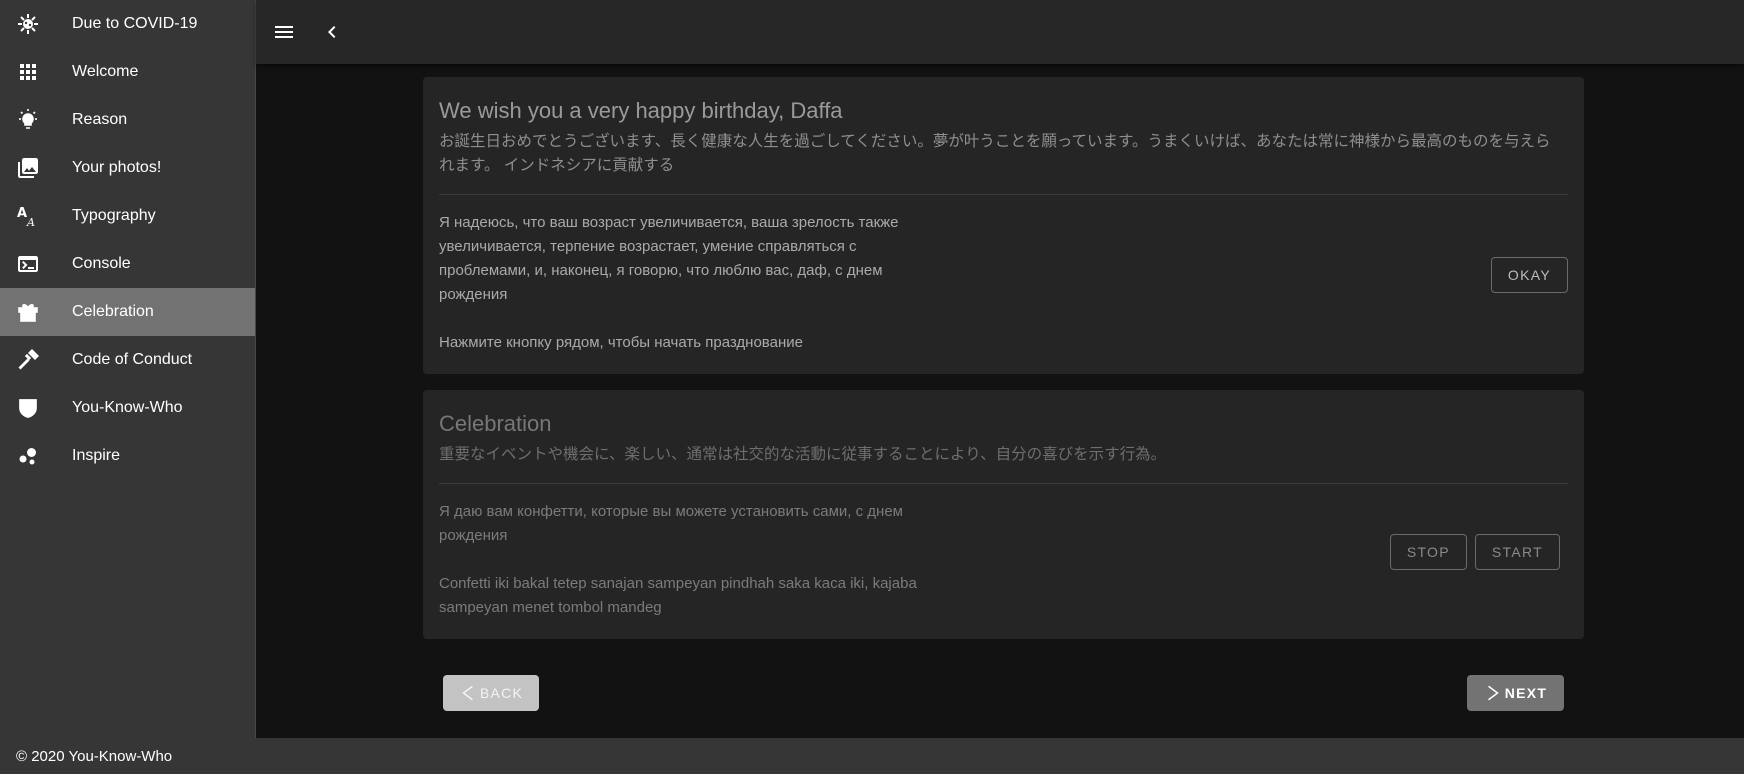 The height and width of the screenshot is (774, 1744). Describe the element at coordinates (28, 24) in the screenshot. I see `virus-icon` at that location.